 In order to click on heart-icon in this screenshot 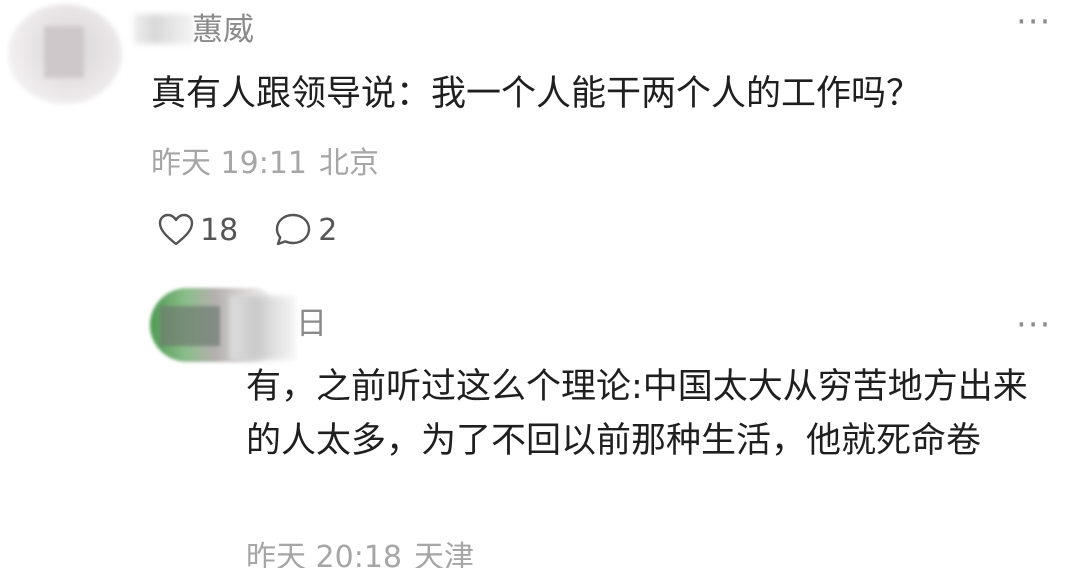, I will do `click(176, 229)`.